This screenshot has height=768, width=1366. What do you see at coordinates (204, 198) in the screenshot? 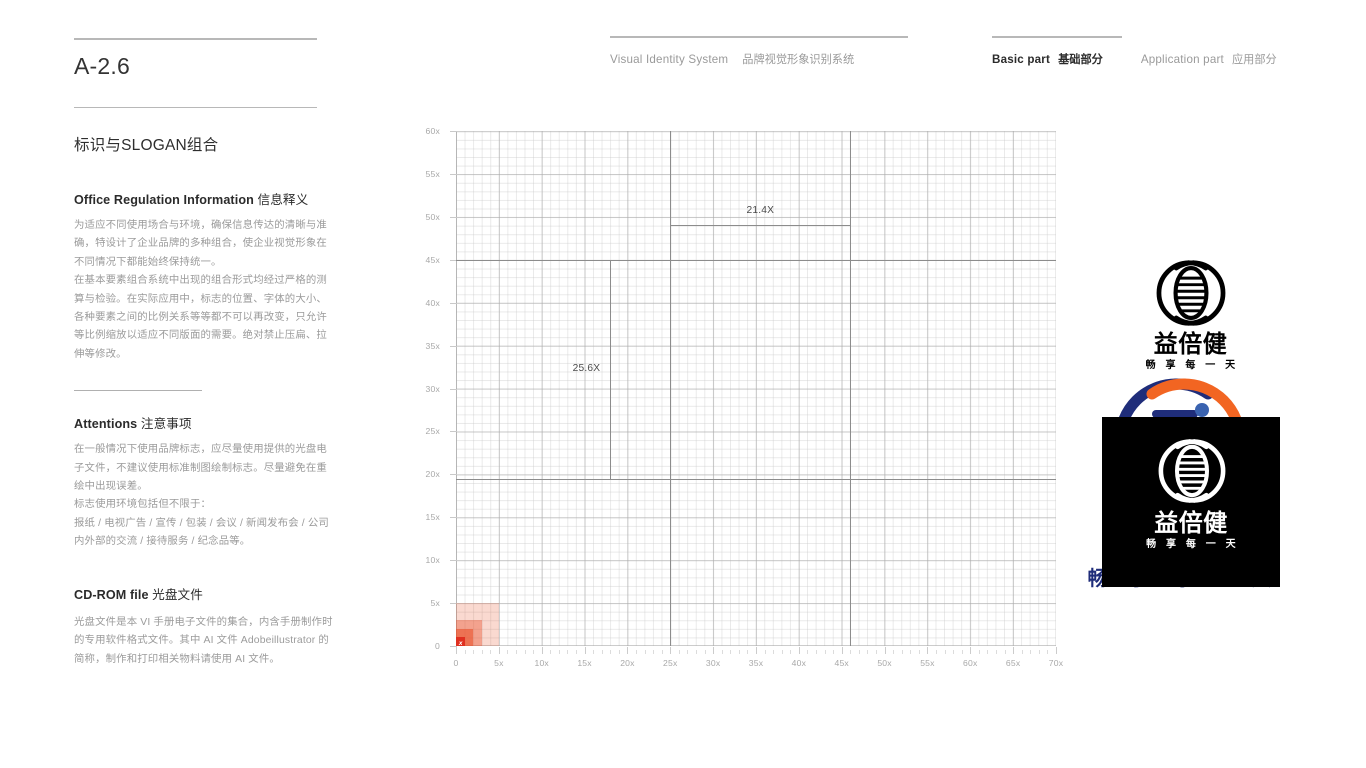
I see `info-block-office-heading: Office Regulation Information 信息释义` at bounding box center [204, 198].